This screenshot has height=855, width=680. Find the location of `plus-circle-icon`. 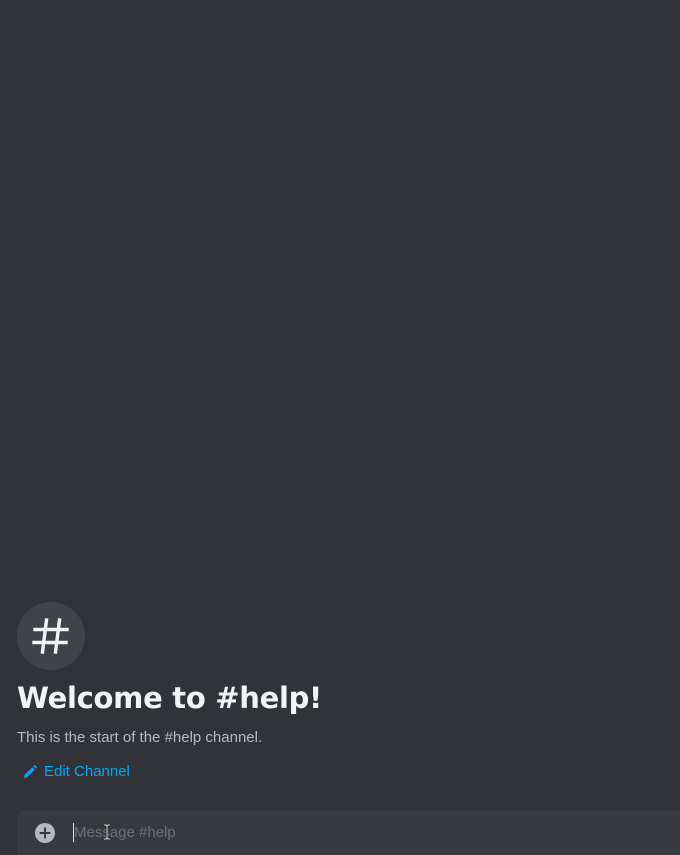

plus-circle-icon is located at coordinates (45, 832).